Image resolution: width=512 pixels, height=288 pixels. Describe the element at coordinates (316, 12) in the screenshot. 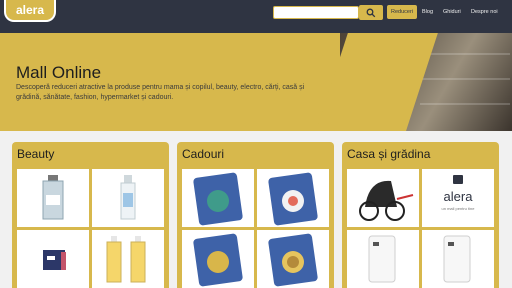

I see `search-input` at that location.